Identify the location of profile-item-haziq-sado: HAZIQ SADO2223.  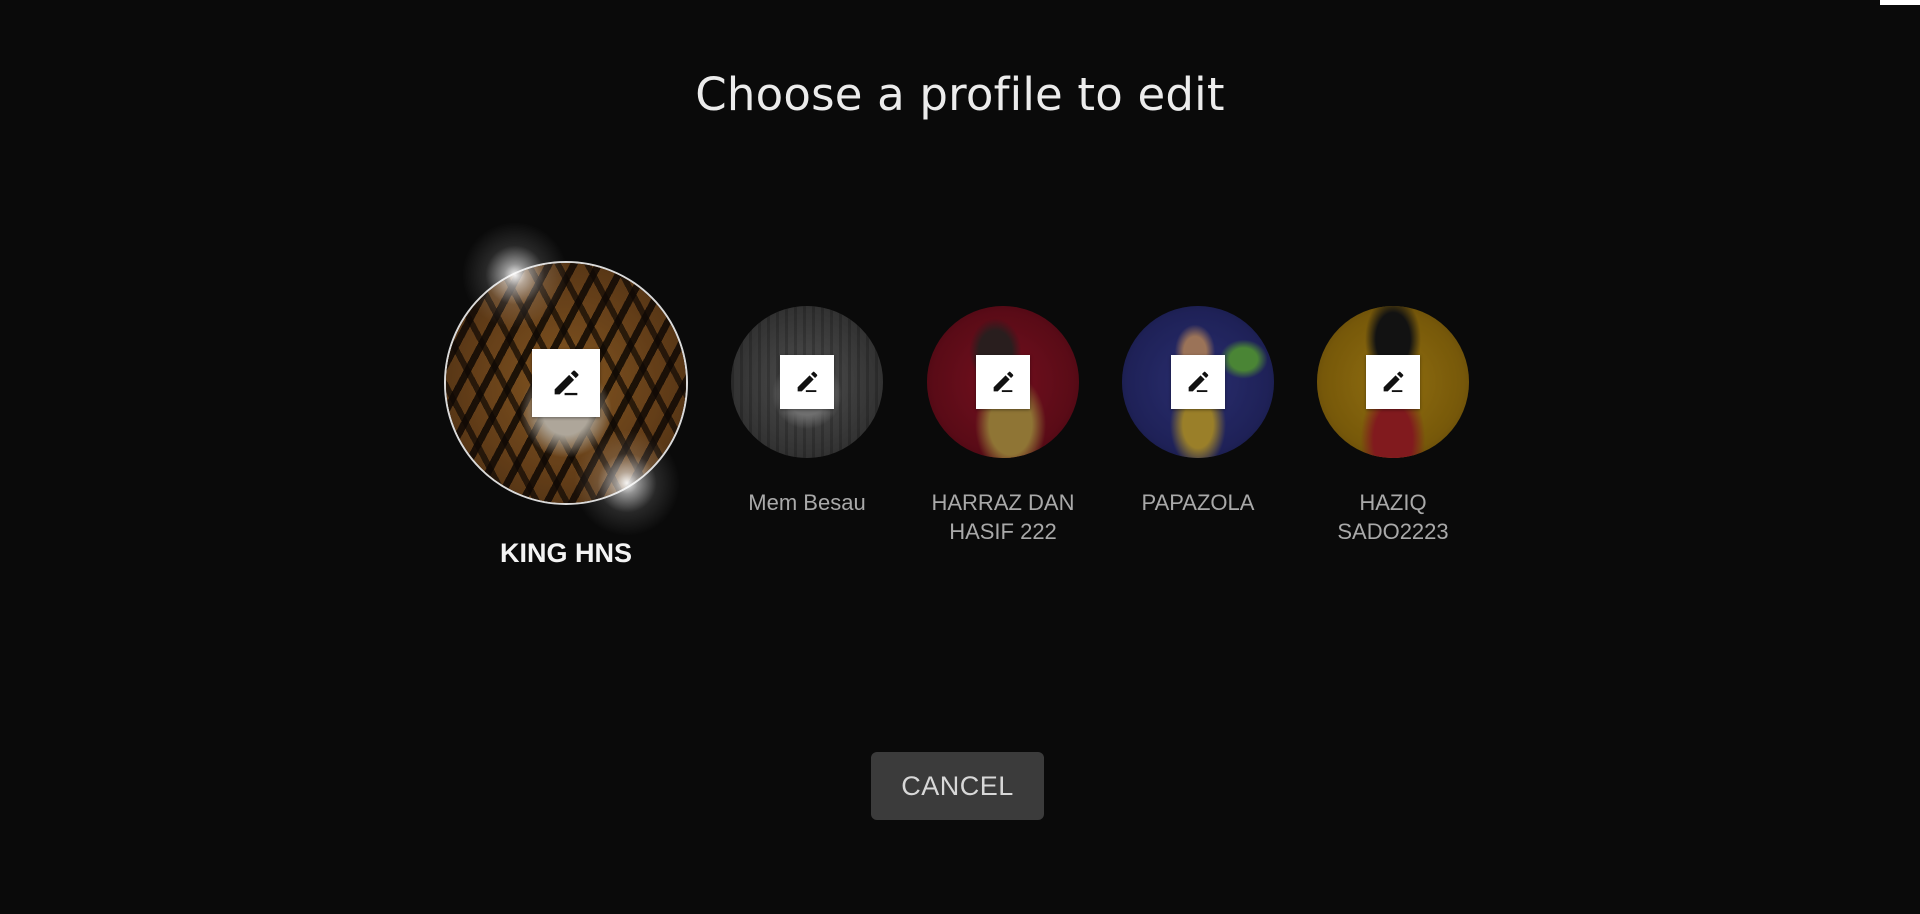
(1393, 426).